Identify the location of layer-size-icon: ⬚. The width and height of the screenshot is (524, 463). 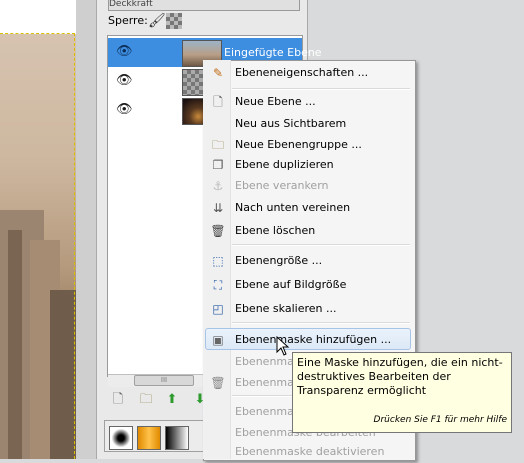
(218, 261).